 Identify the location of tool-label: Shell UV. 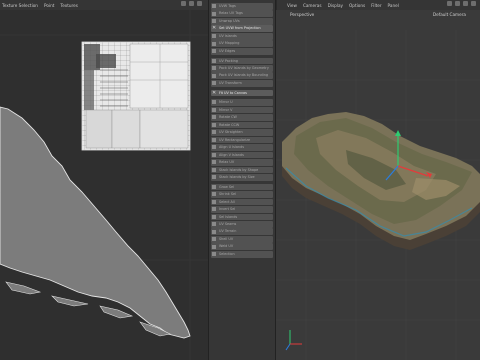
(226, 238).